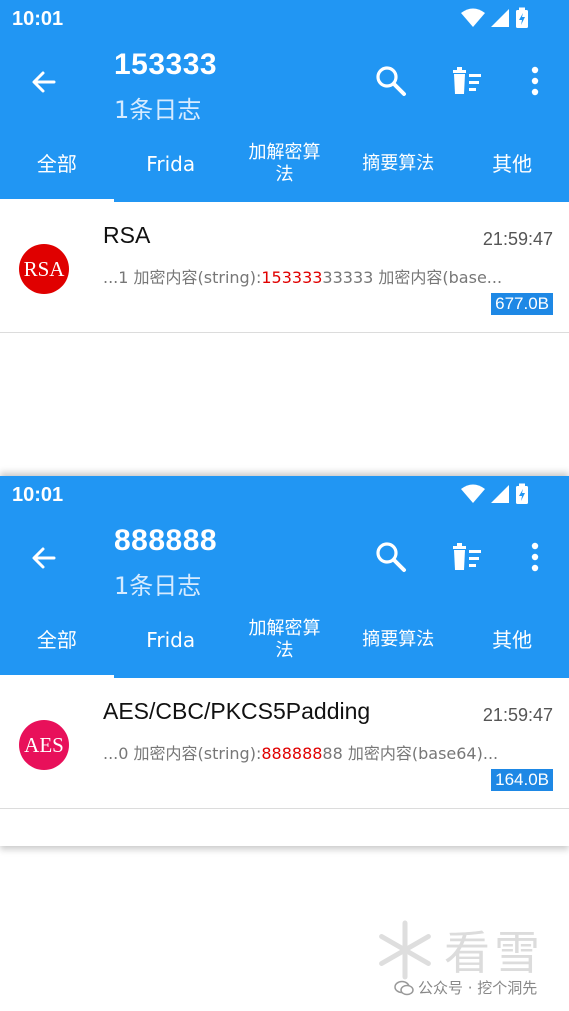  What do you see at coordinates (405, 950) in the screenshot?
I see `snowflake-icon` at bounding box center [405, 950].